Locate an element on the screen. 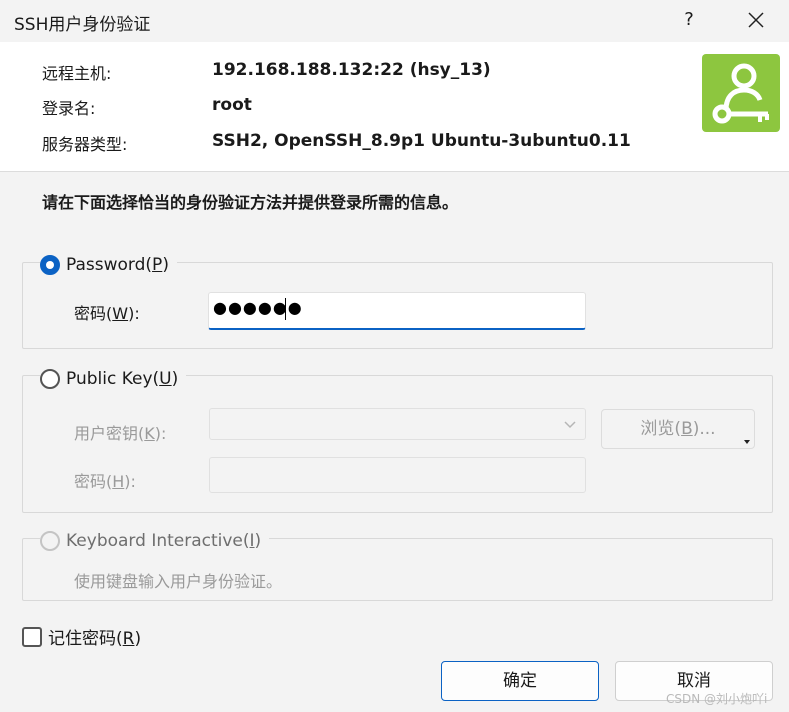 This screenshot has width=789, height=712. passphrase-input is located at coordinates (397, 475).